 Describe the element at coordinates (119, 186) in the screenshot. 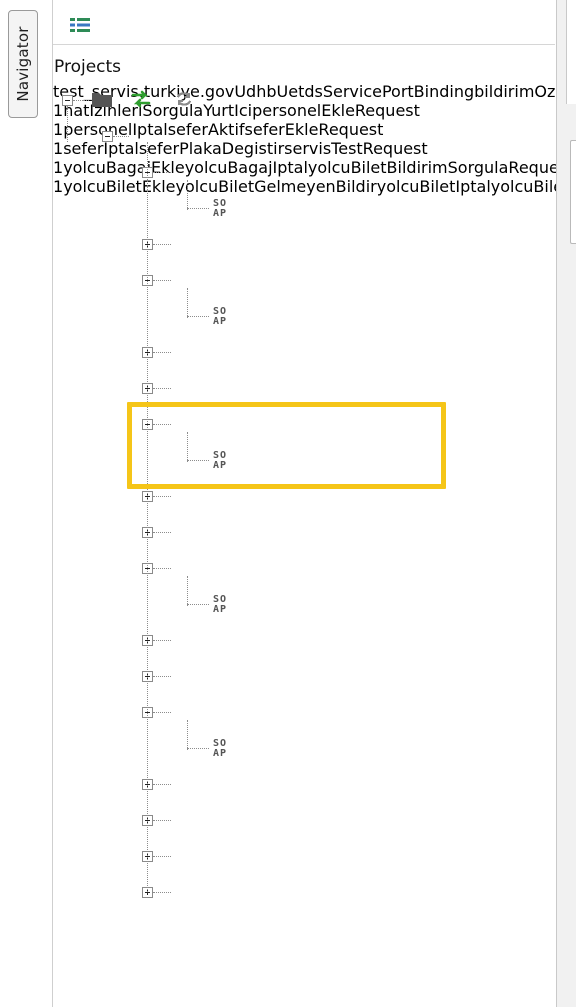

I see `operation-node-label: yolcuBiletEkle` at that location.